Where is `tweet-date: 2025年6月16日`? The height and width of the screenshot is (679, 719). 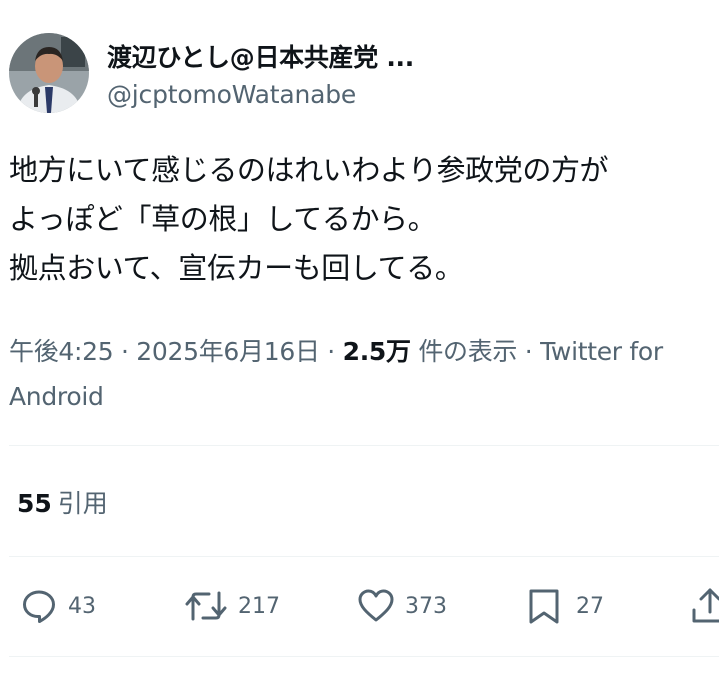
tweet-date: 2025年6月16日 is located at coordinates (228, 351).